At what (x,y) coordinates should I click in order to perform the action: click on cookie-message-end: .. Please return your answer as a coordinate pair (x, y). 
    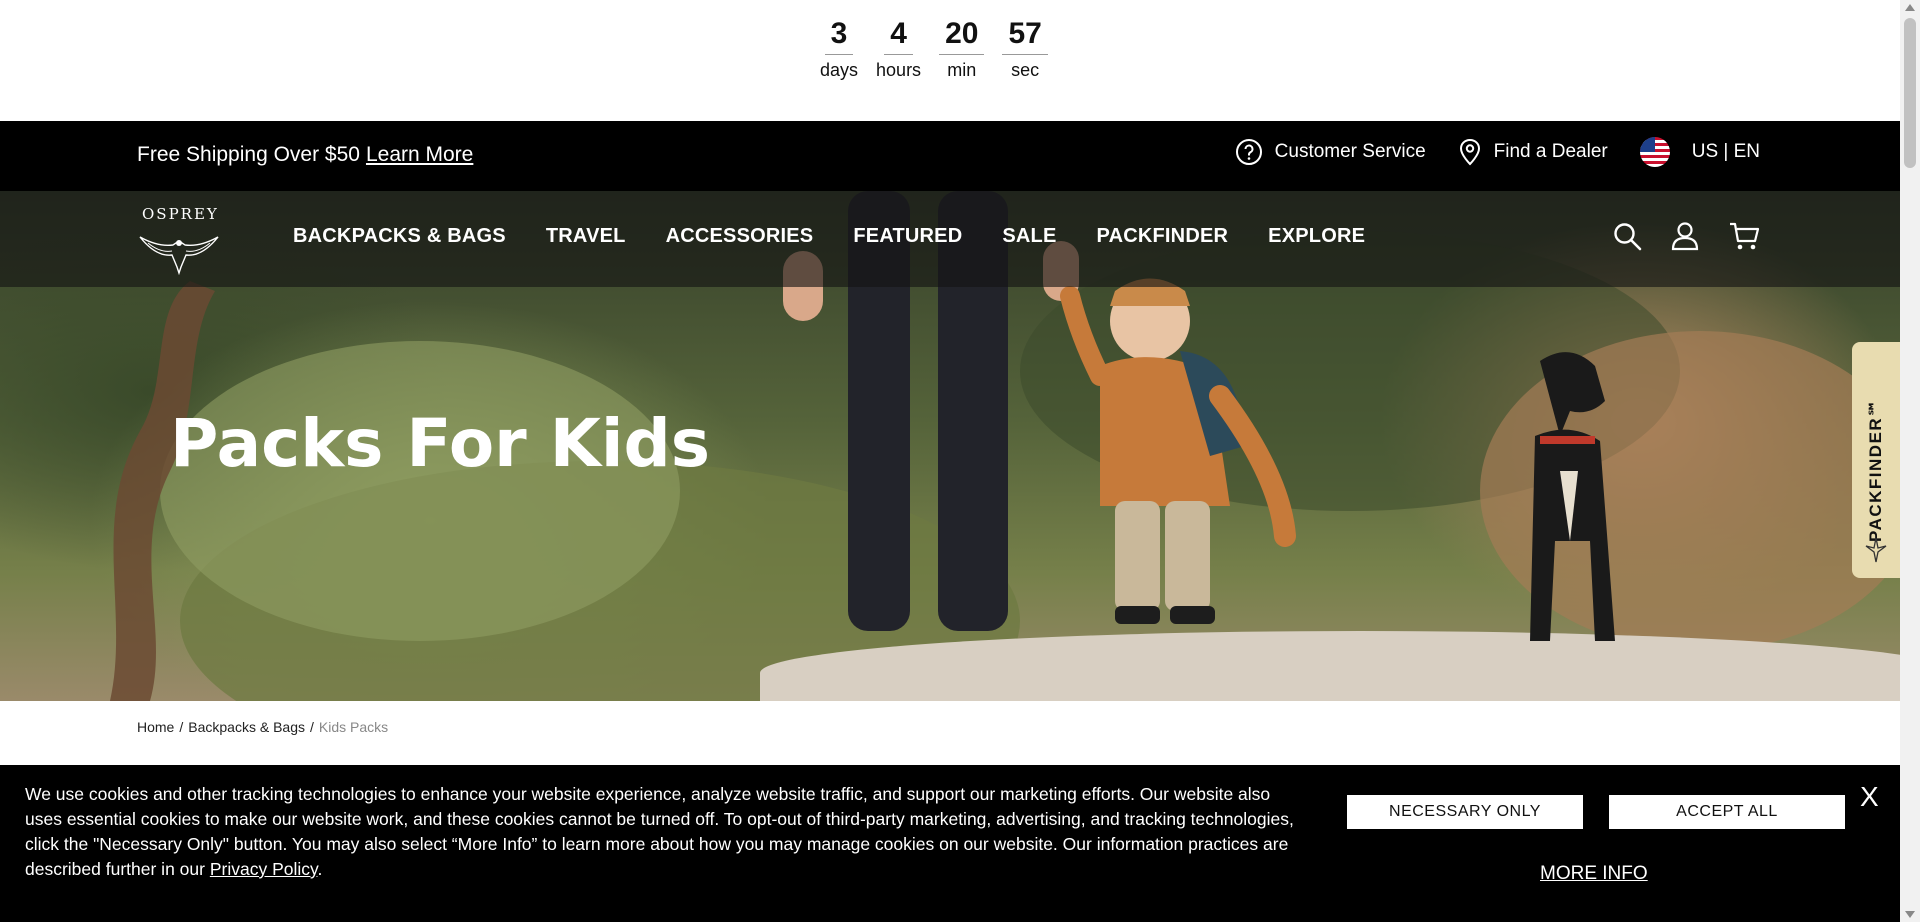
    Looking at the image, I should click on (320, 869).